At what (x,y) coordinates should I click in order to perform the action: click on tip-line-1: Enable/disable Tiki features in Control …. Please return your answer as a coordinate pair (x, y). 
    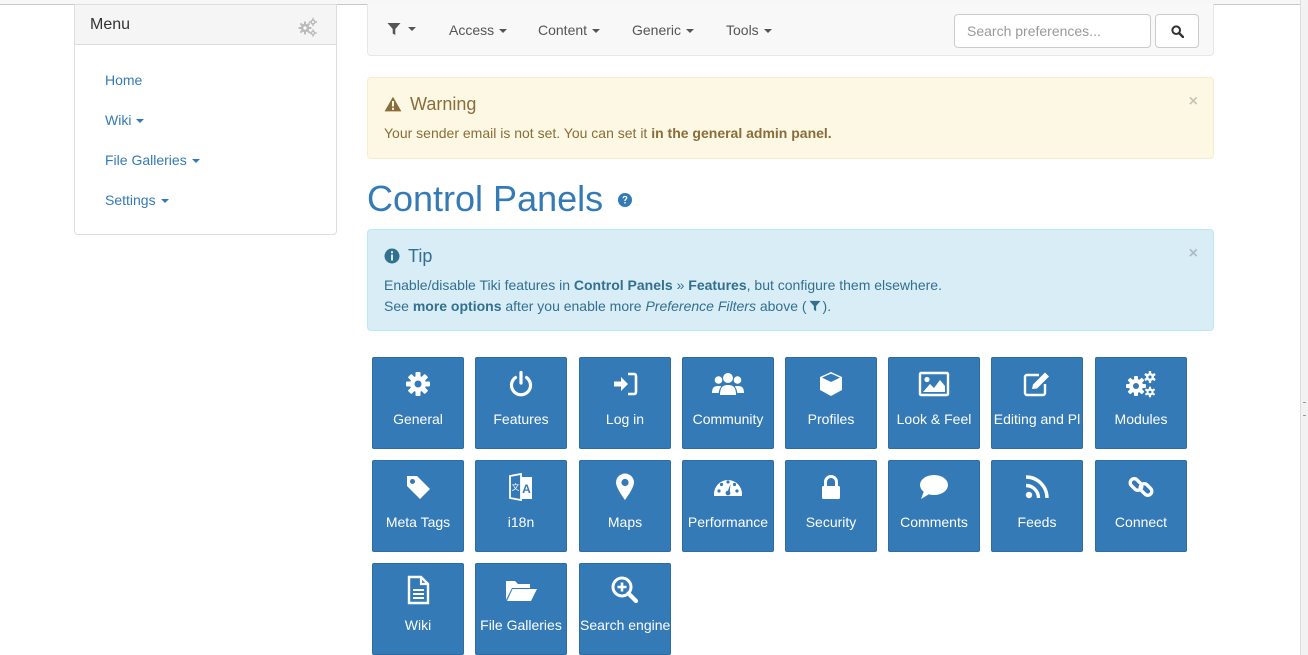
    Looking at the image, I should click on (790, 285).